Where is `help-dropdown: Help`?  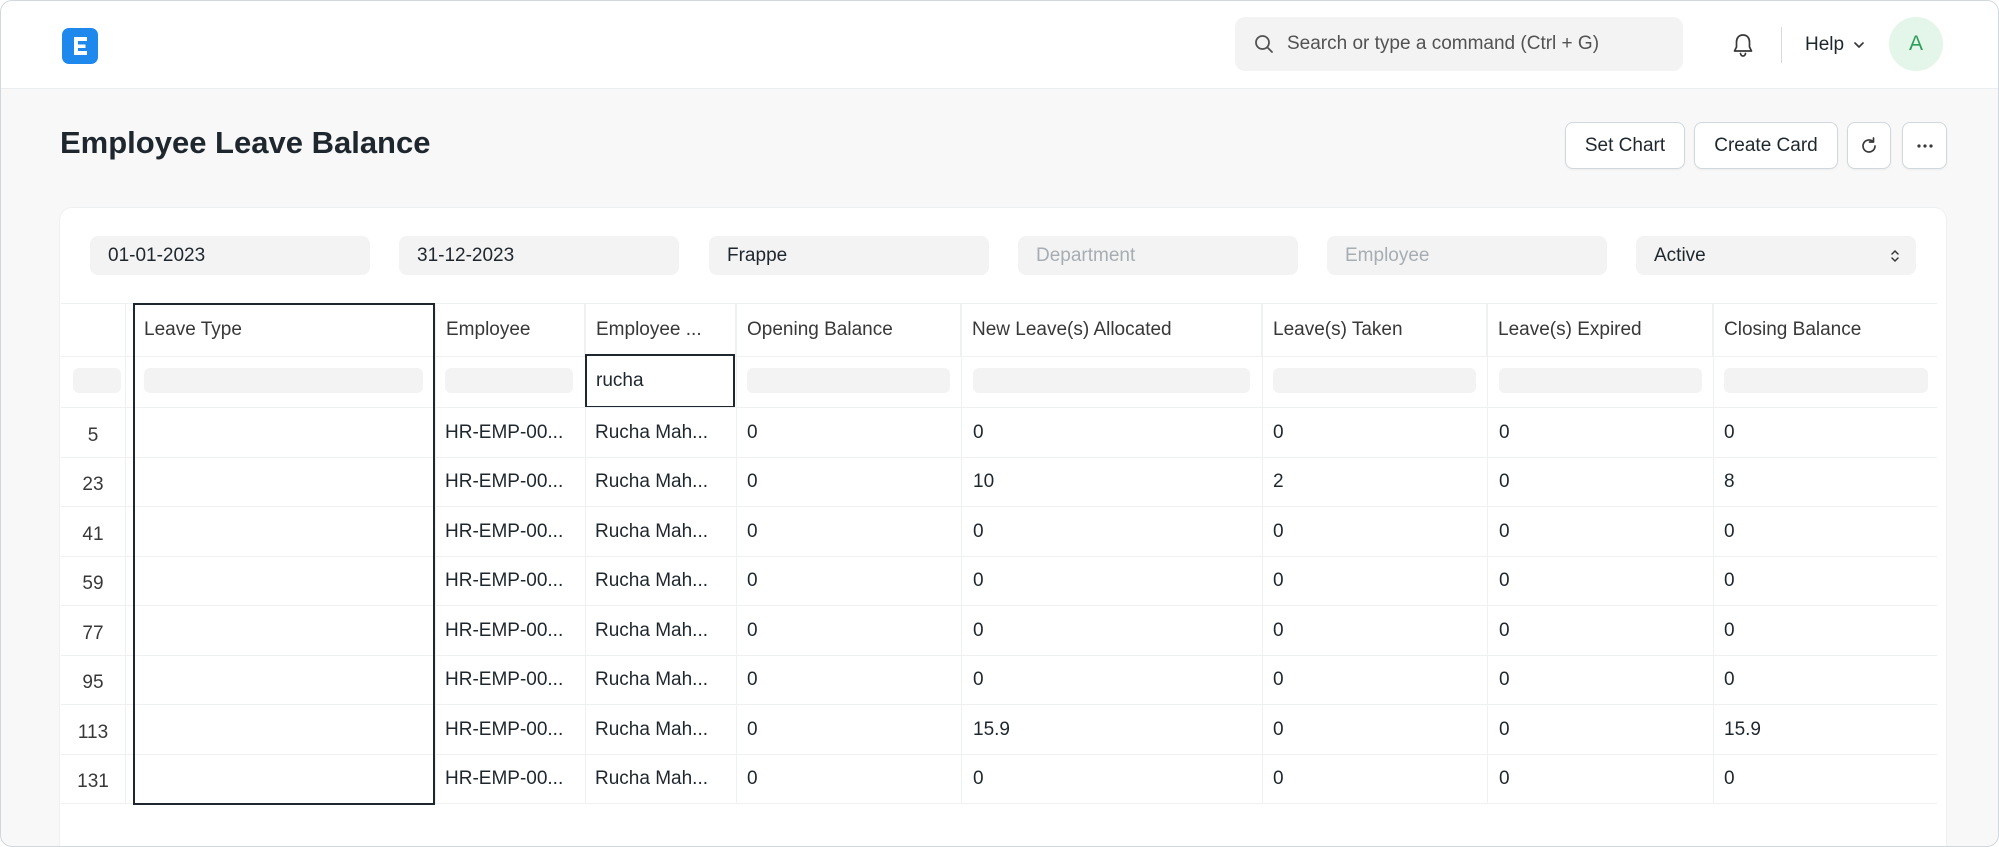 help-dropdown: Help is located at coordinates (1835, 45).